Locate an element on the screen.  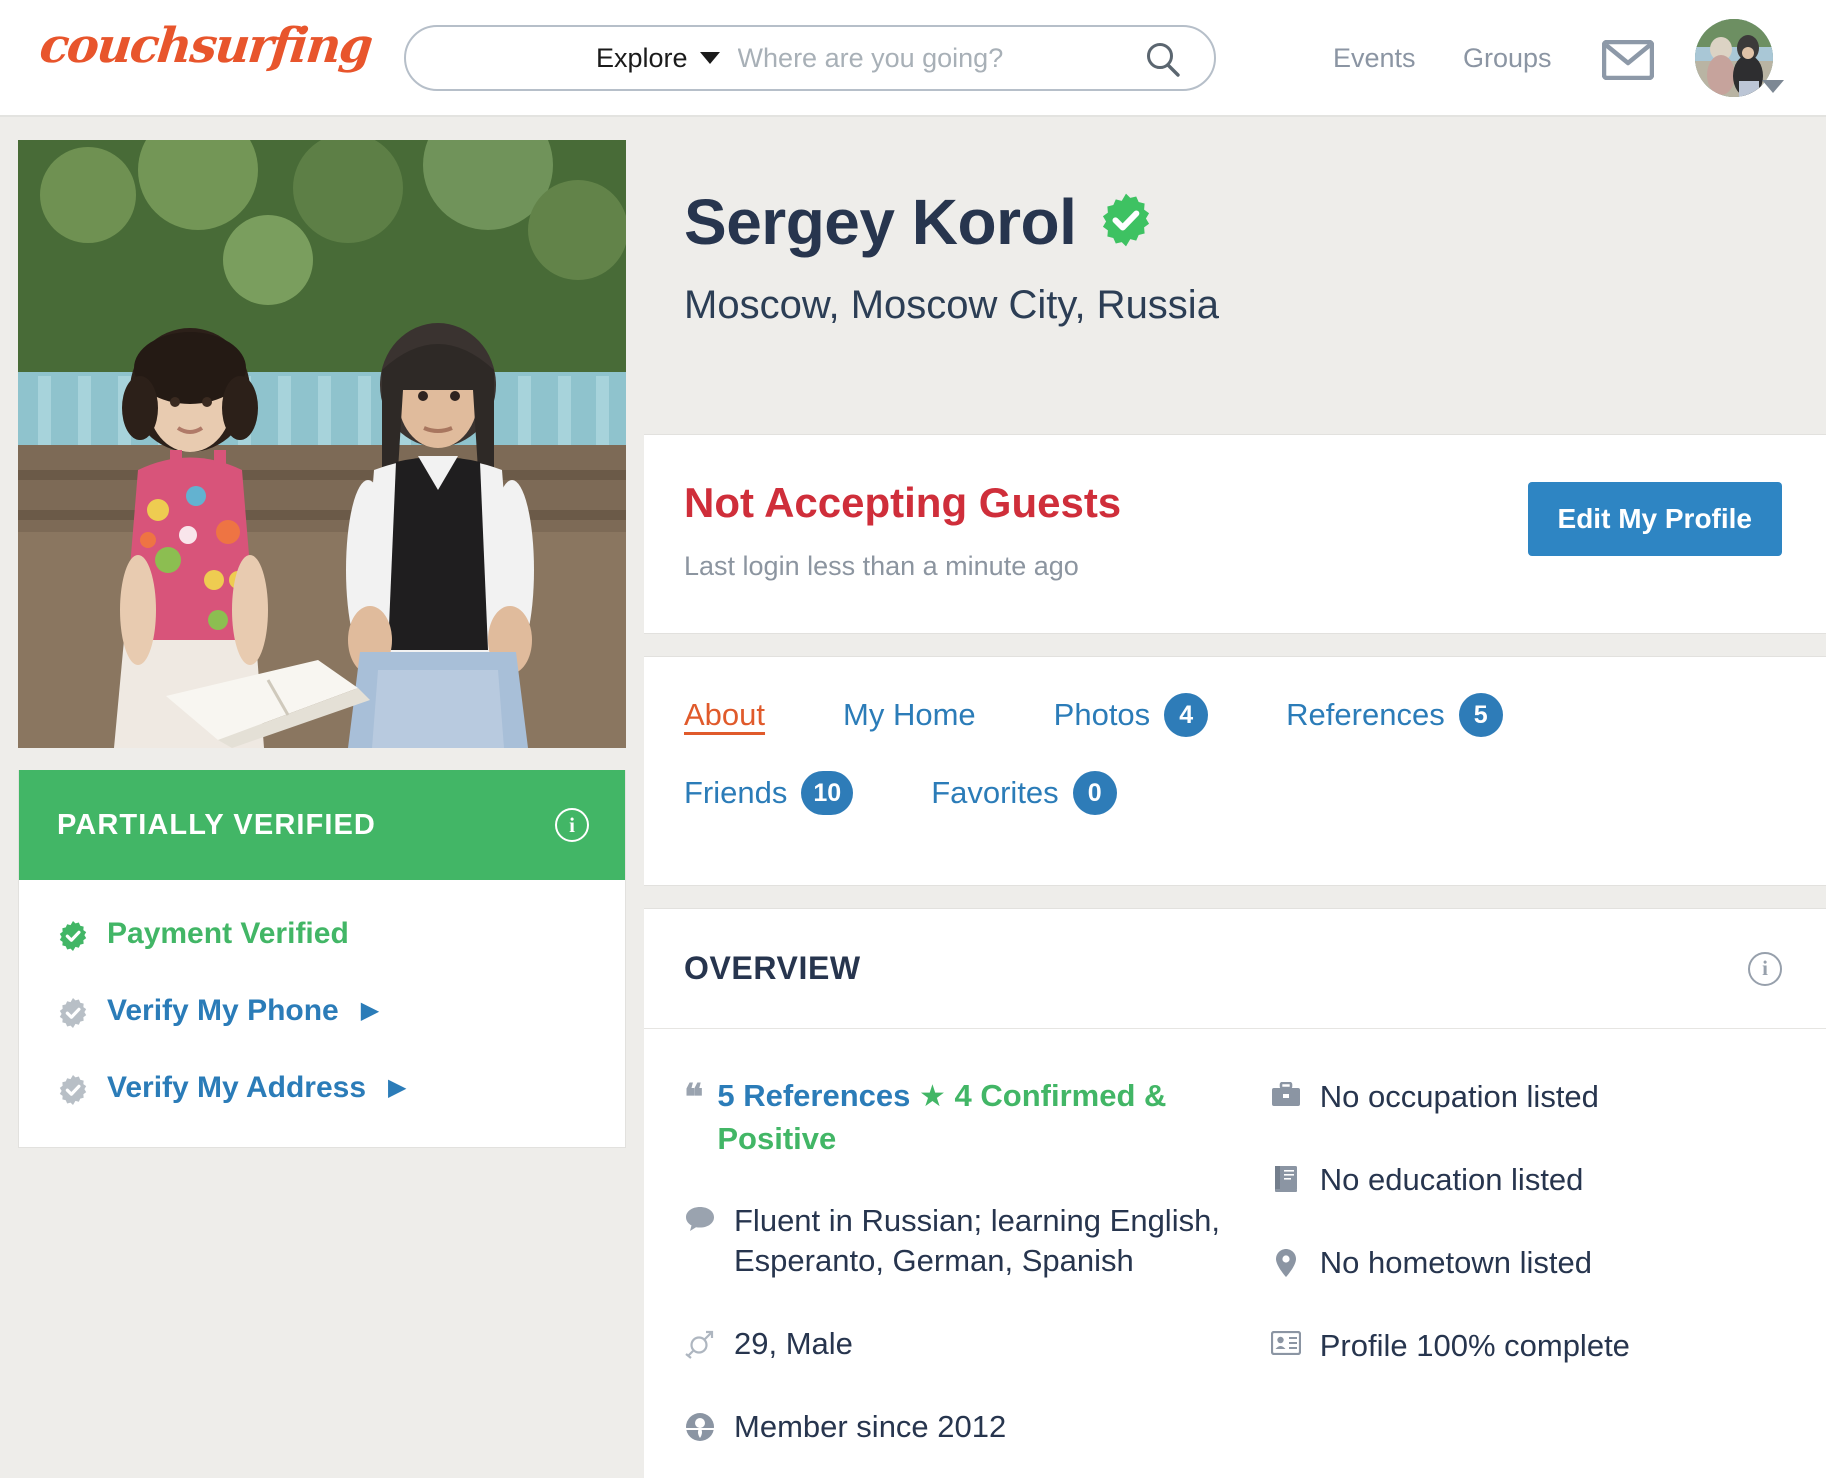
profile-photo is located at coordinates (322, 444).